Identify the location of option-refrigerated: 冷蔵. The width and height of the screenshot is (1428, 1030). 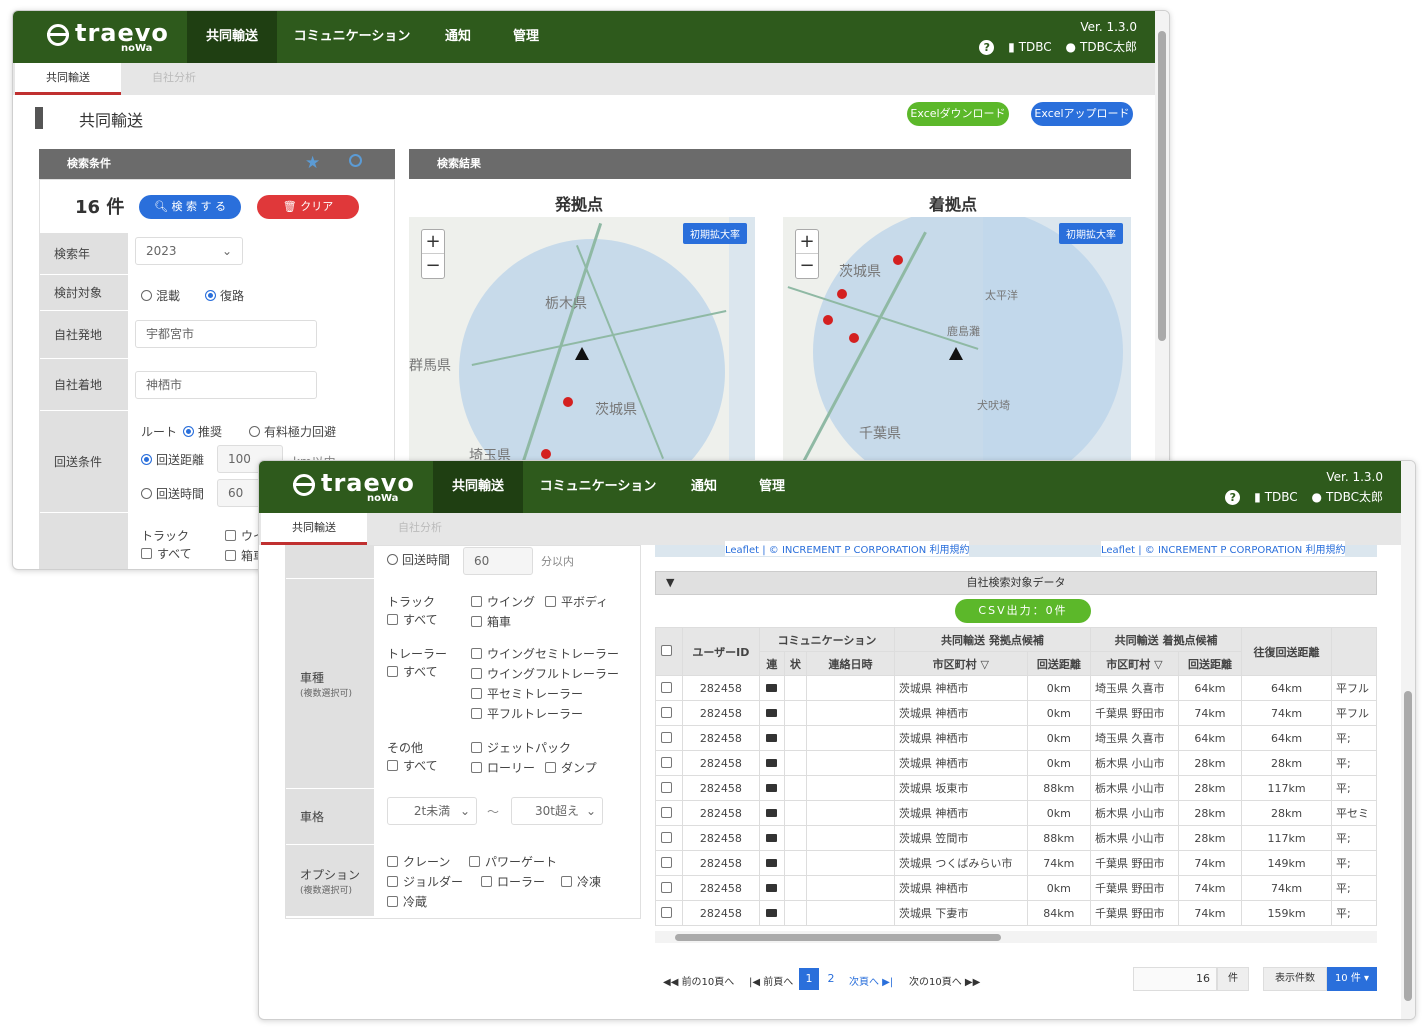
(407, 901).